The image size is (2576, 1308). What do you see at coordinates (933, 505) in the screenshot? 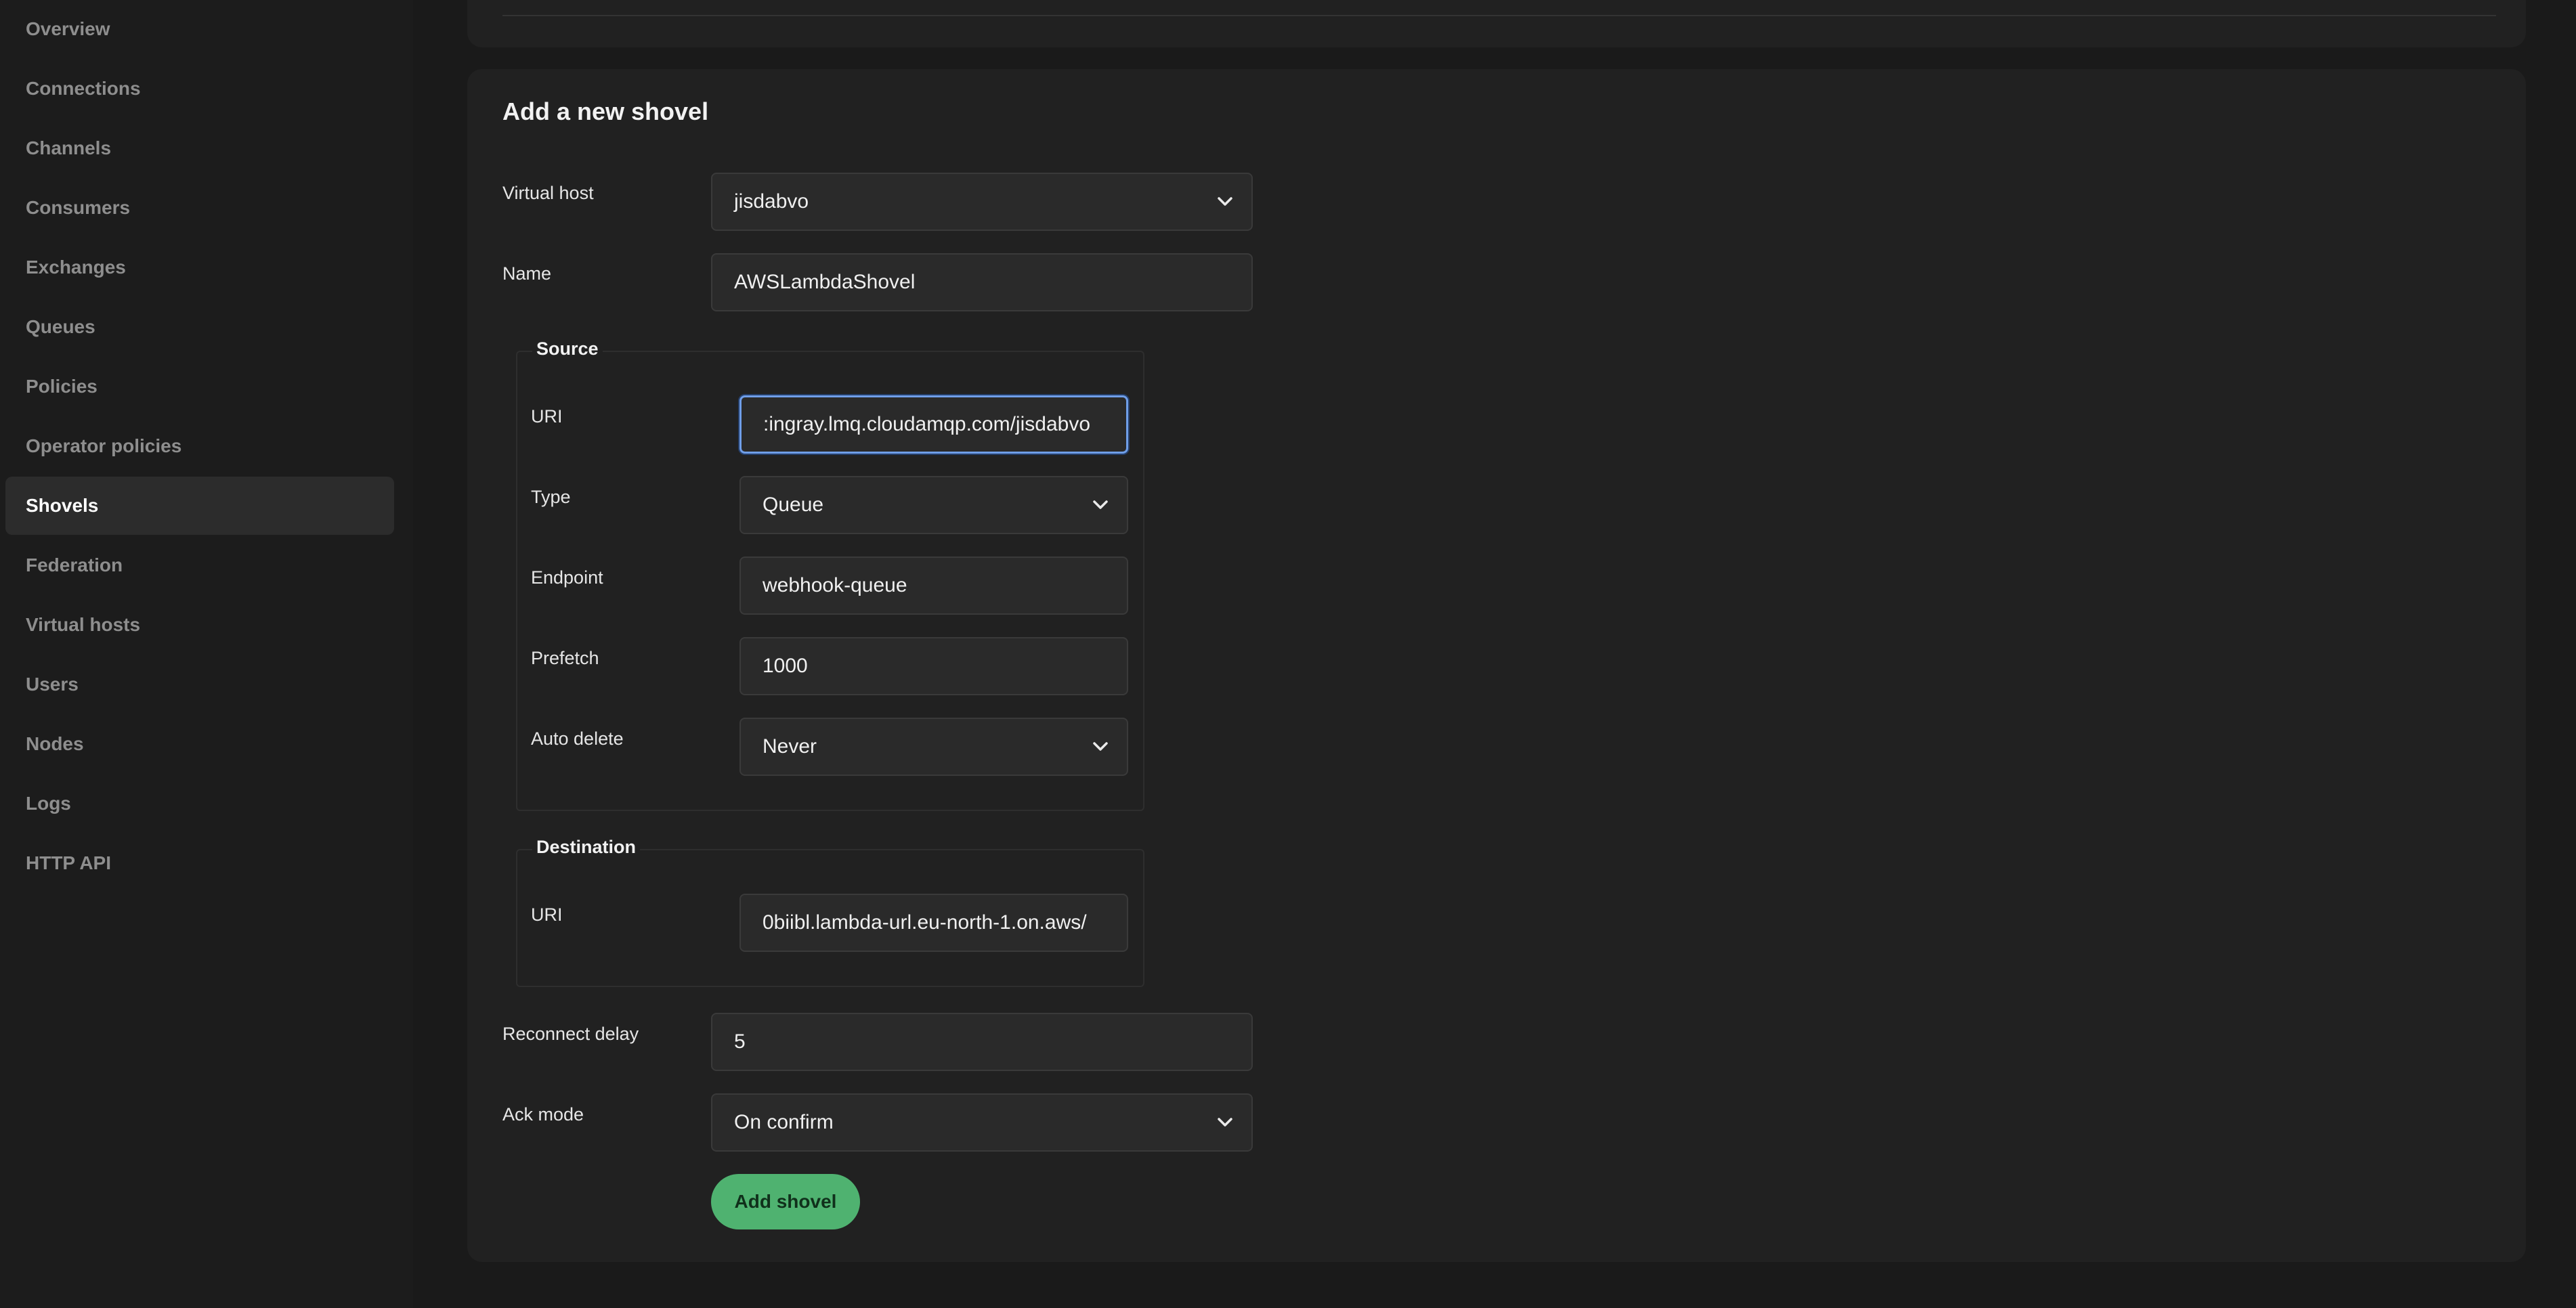
I see `source-type-select: Queue` at bounding box center [933, 505].